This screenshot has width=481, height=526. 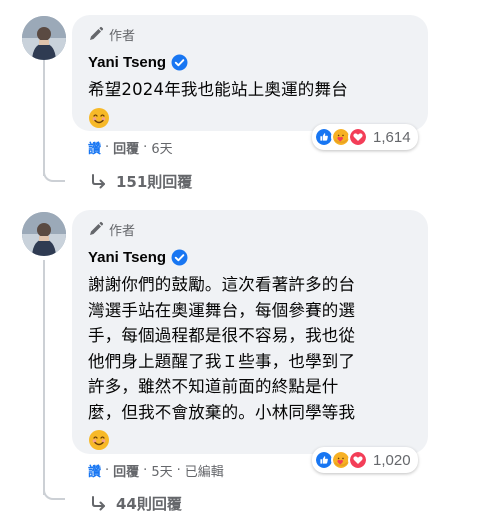 I want to click on view-replies-button: 44則回覆, so click(x=136, y=503).